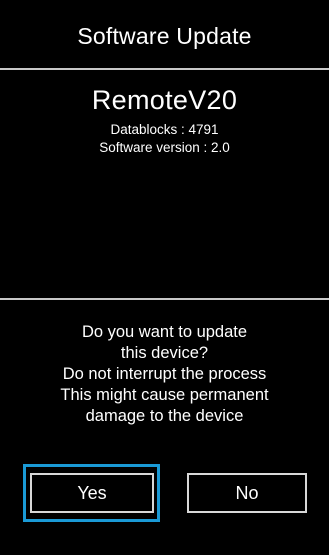  I want to click on message-line: This might cause permanent, so click(164, 395).